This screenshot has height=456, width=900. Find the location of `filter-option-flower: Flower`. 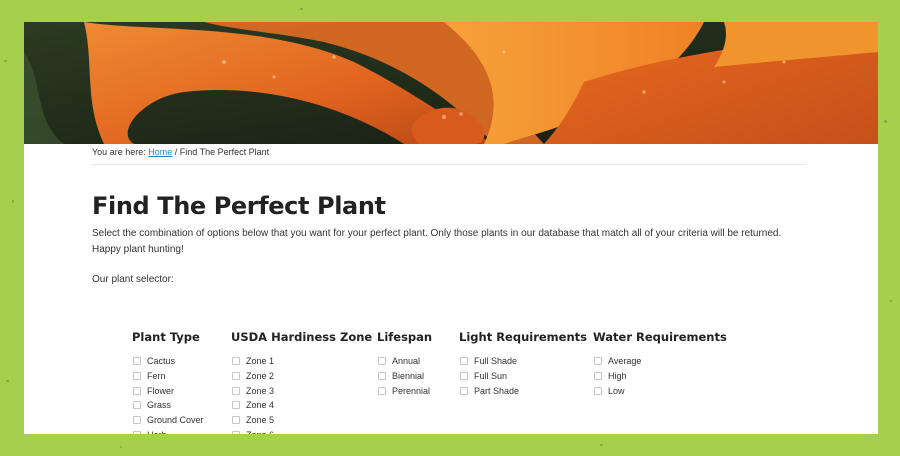

filter-option-flower: Flower is located at coordinates (168, 390).